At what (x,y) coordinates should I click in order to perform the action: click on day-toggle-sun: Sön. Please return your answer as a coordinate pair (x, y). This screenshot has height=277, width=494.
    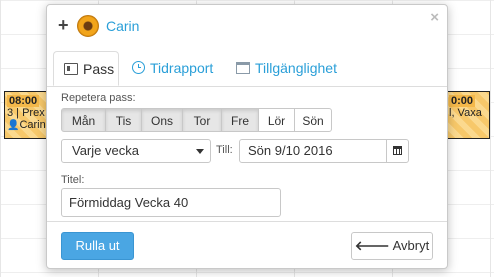
    Looking at the image, I should click on (313, 120).